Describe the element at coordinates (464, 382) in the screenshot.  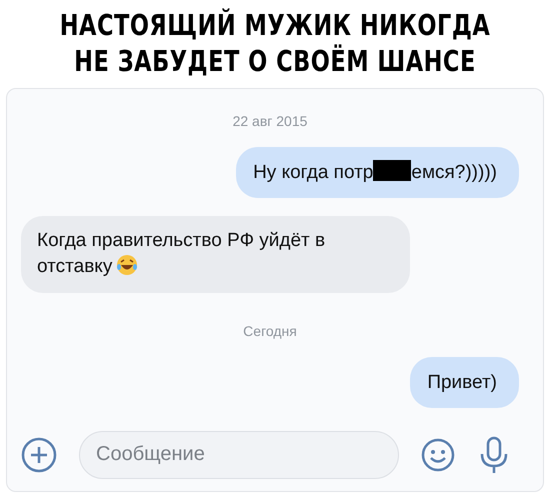
I see `message-bubble: Привет)` at that location.